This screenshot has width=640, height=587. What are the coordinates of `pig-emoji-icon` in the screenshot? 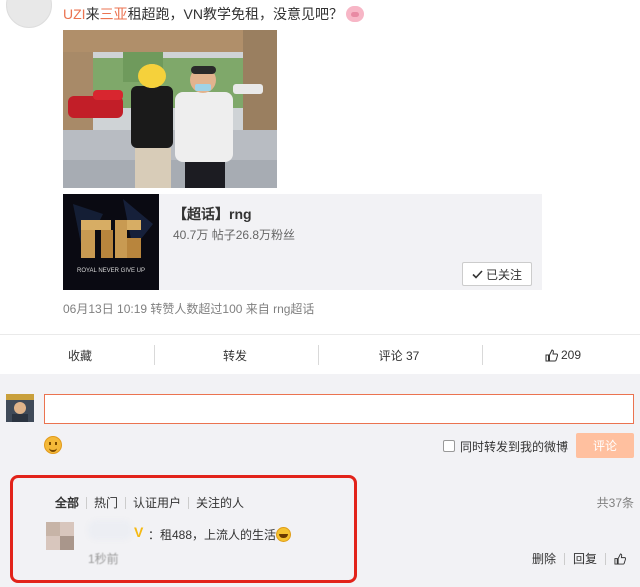 It's located at (355, 14).